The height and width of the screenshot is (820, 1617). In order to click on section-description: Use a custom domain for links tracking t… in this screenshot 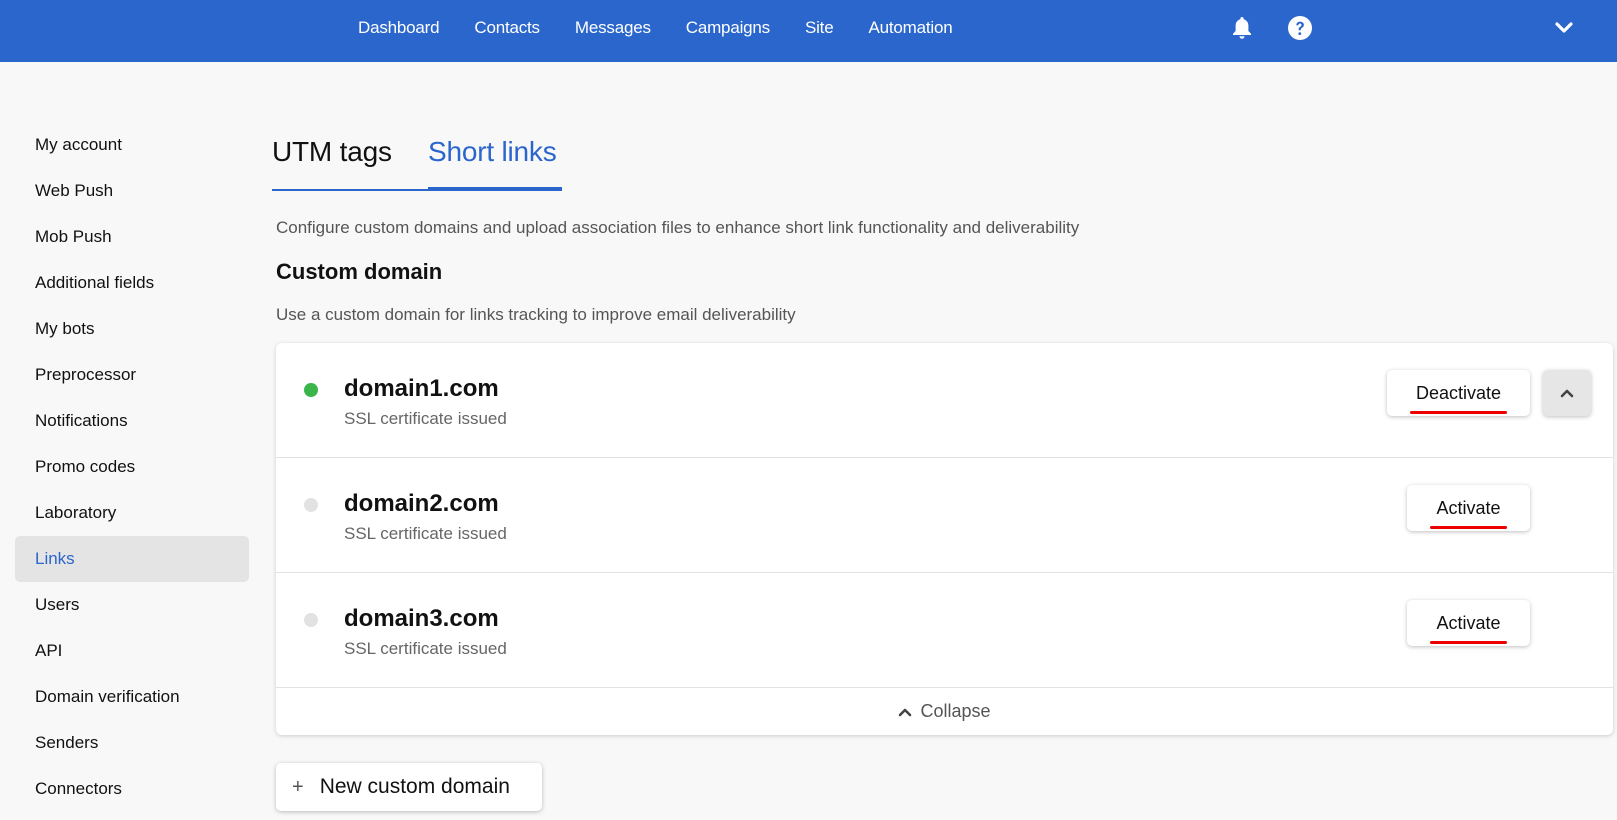, I will do `click(536, 314)`.